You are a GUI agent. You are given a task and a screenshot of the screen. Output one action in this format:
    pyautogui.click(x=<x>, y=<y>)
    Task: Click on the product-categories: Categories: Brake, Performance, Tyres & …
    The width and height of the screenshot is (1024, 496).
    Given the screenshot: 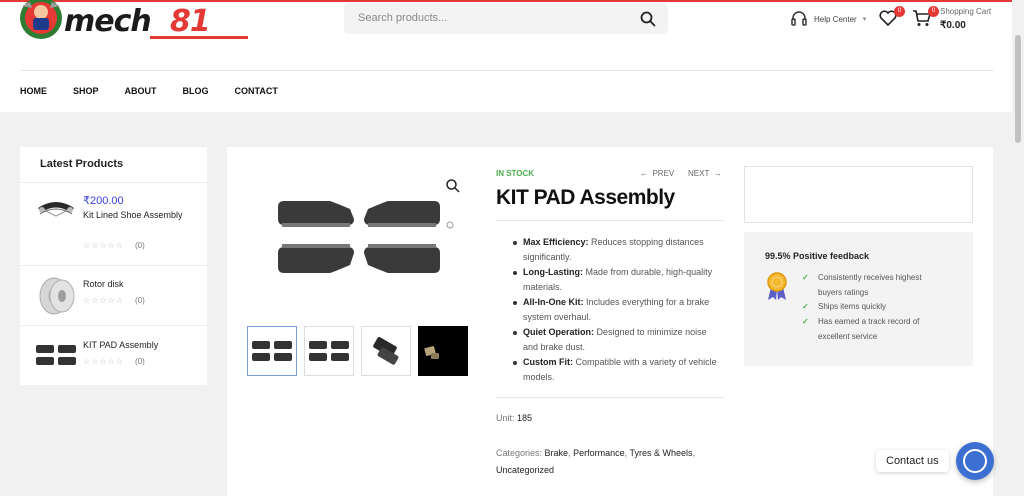 What is the action you would take?
    pyautogui.click(x=595, y=461)
    